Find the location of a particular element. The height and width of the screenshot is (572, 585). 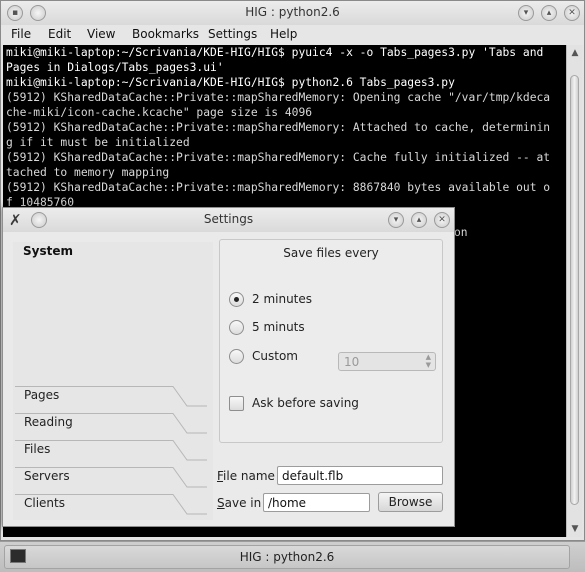

scroll-down-icon: ▼ is located at coordinates (575, 529).